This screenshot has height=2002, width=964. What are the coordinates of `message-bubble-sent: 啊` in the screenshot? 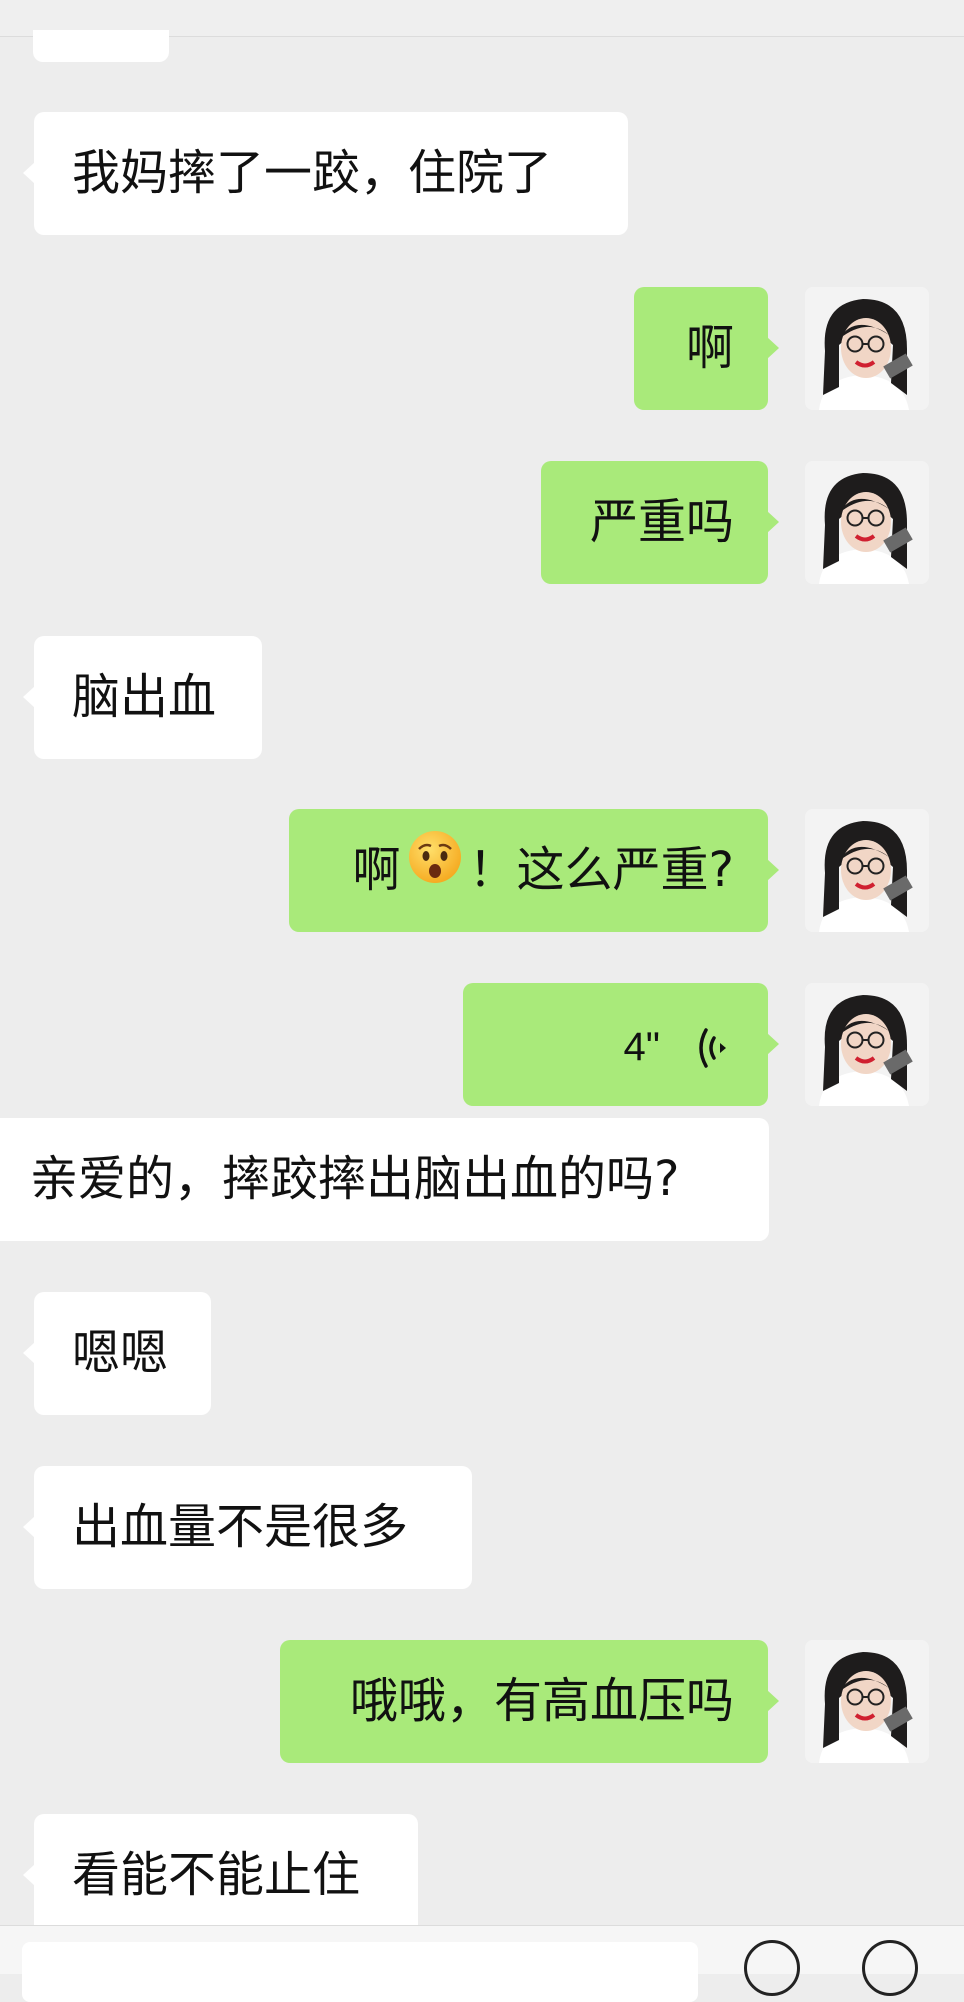 It's located at (706, 348).